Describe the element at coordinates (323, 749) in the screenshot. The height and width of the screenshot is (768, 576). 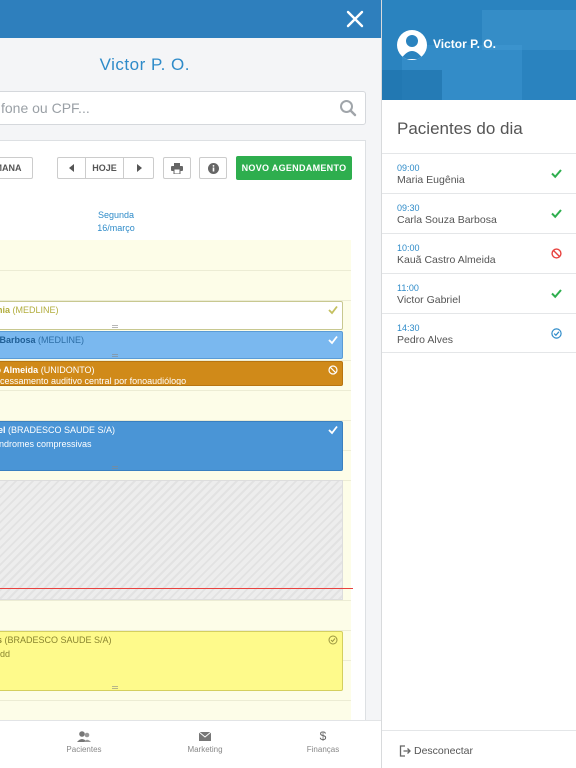
I see `nav-financas-label: Finanças` at that location.